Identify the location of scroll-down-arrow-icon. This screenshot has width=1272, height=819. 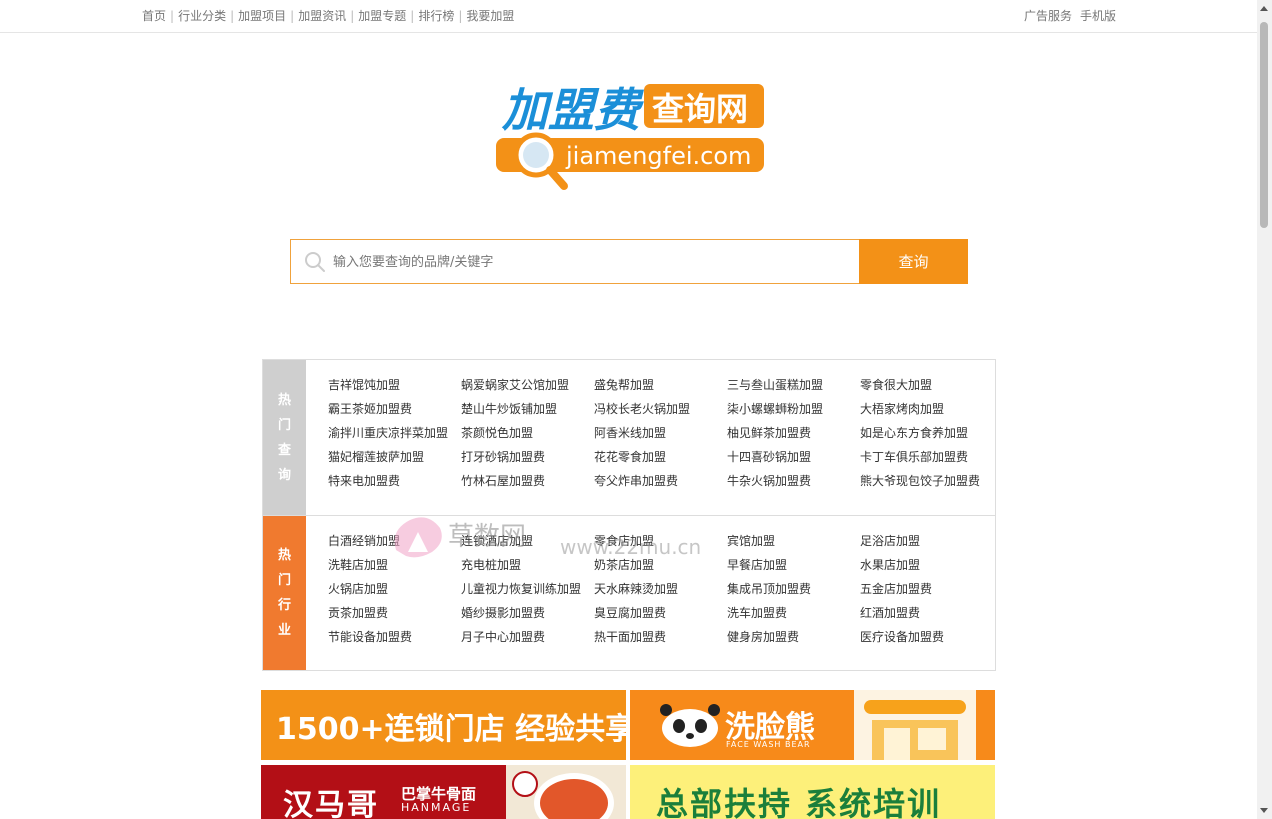
(1264, 810).